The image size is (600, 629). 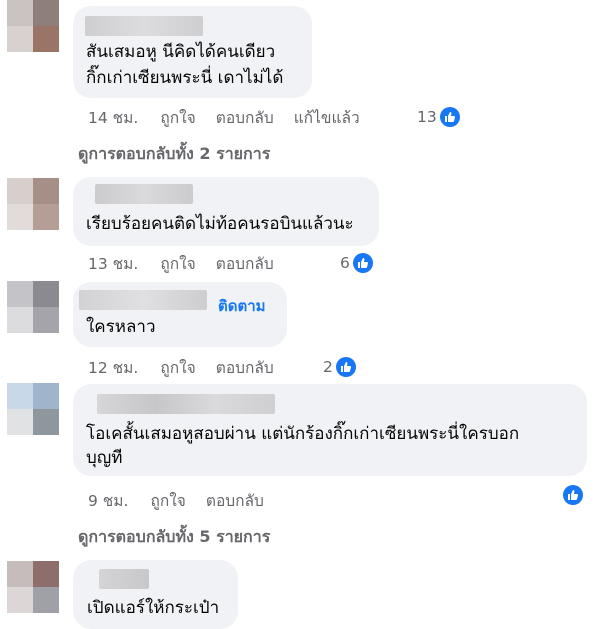 What do you see at coordinates (242, 306) in the screenshot?
I see `follow-link: ติดตาม` at bounding box center [242, 306].